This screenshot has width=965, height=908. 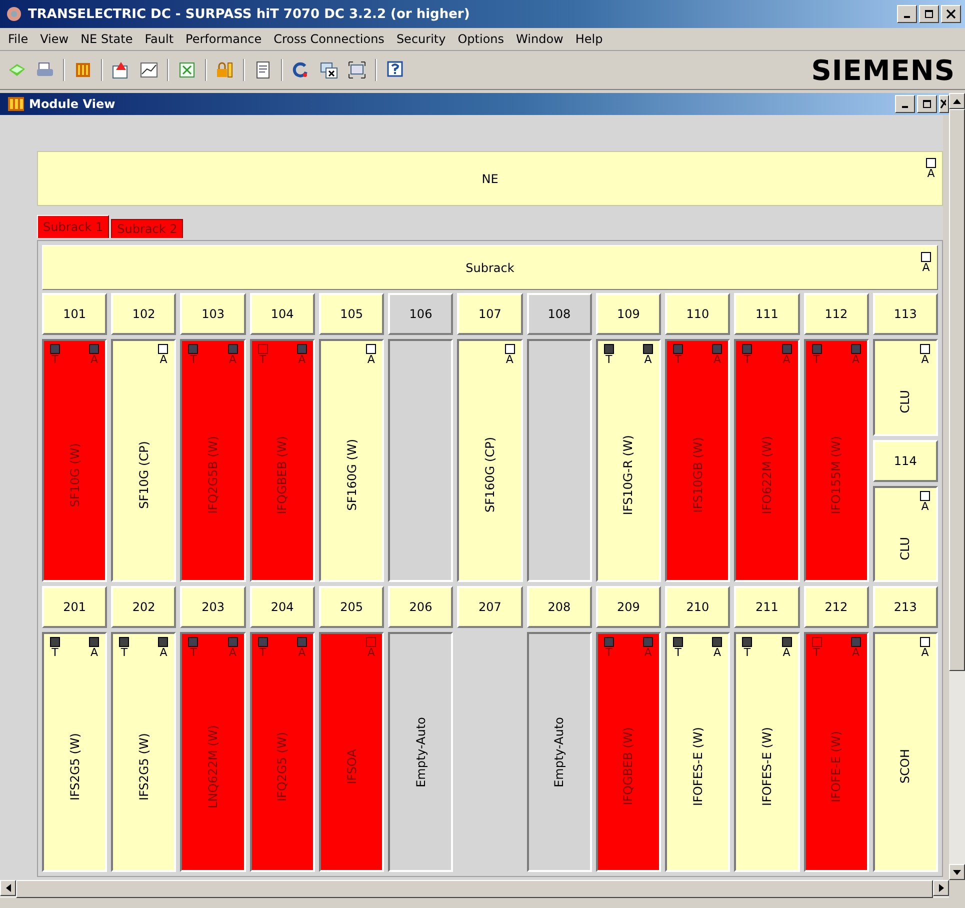 What do you see at coordinates (159, 39) in the screenshot?
I see `menu-item: Fault` at bounding box center [159, 39].